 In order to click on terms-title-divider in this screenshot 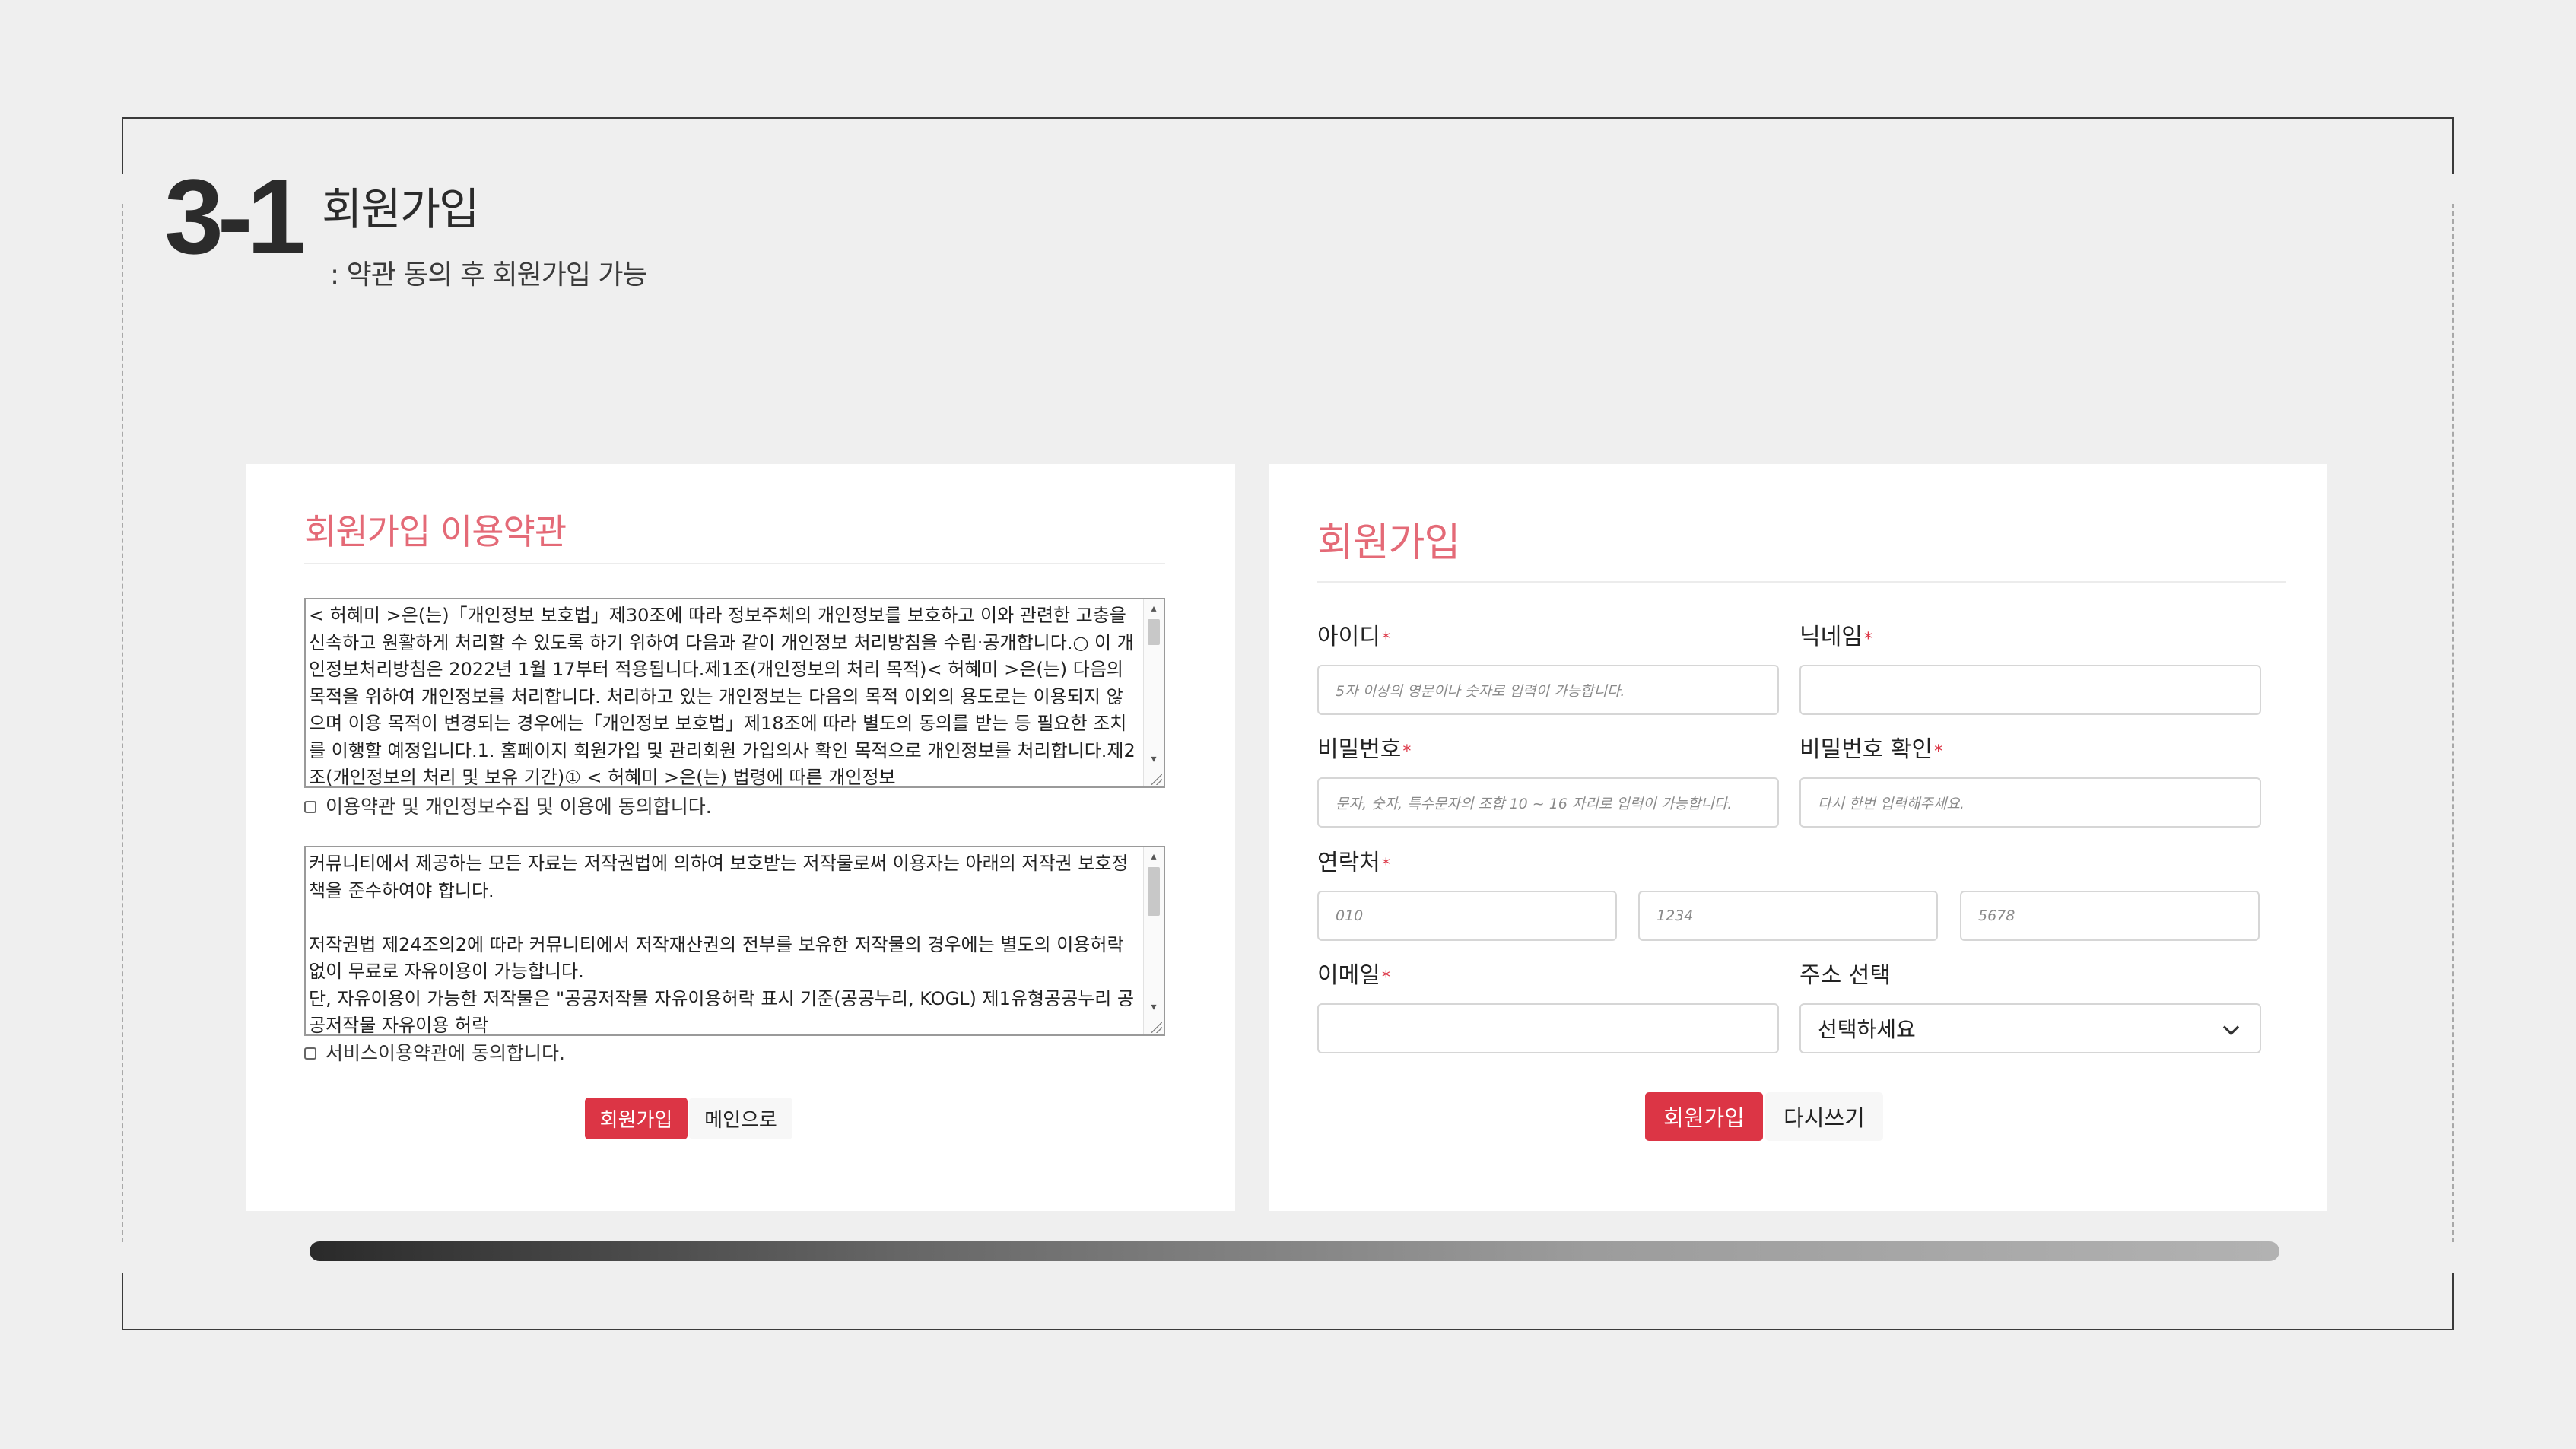, I will do `click(734, 563)`.